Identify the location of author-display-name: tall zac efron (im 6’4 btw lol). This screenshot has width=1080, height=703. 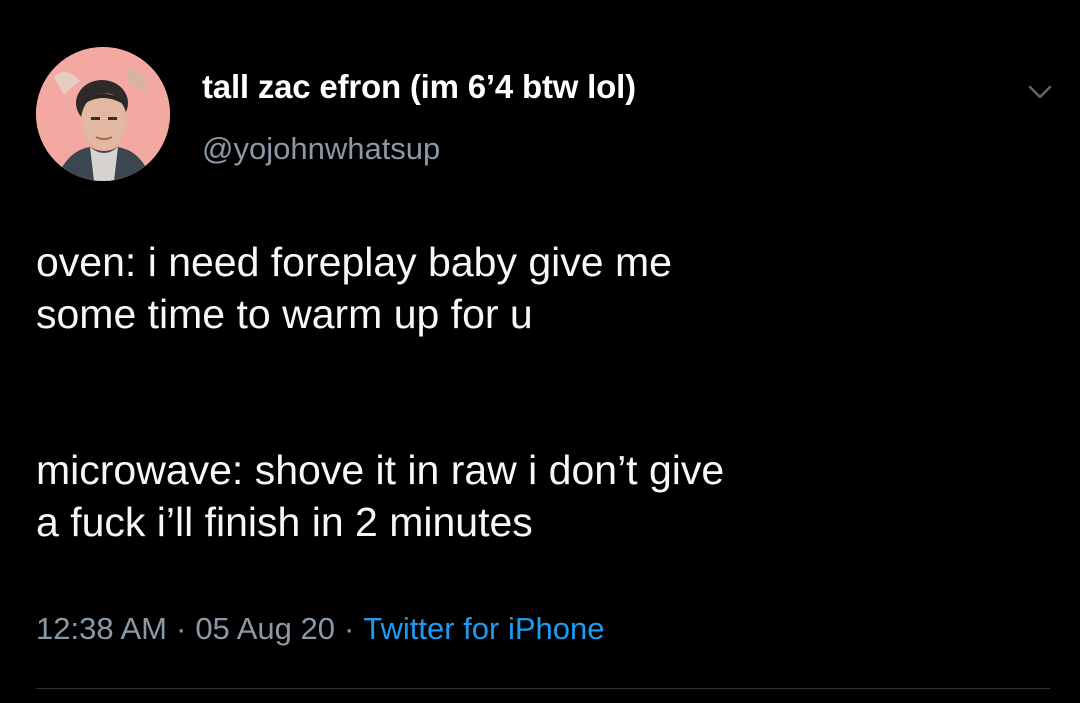
(419, 87).